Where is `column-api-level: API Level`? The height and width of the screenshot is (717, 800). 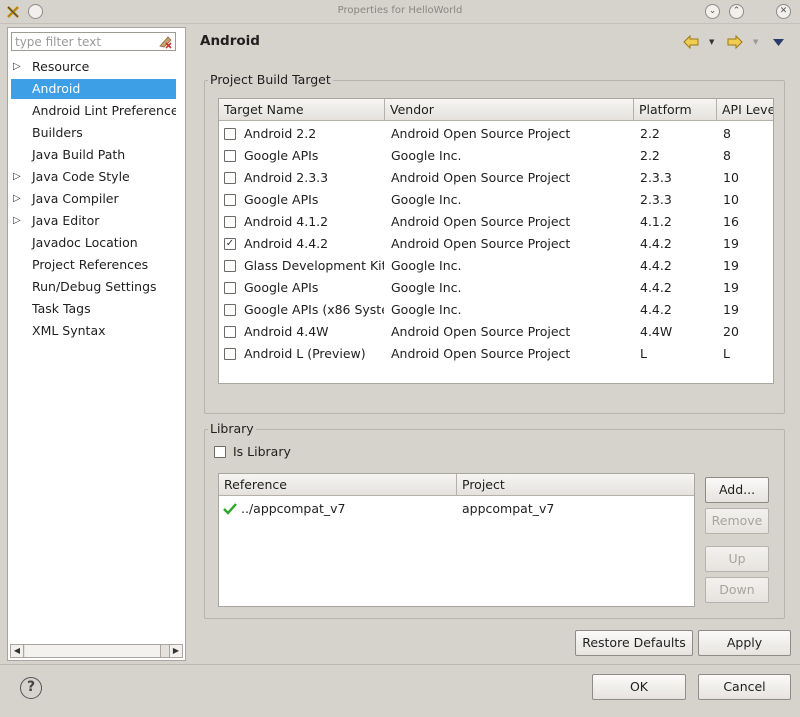 column-api-level: API Level is located at coordinates (745, 110).